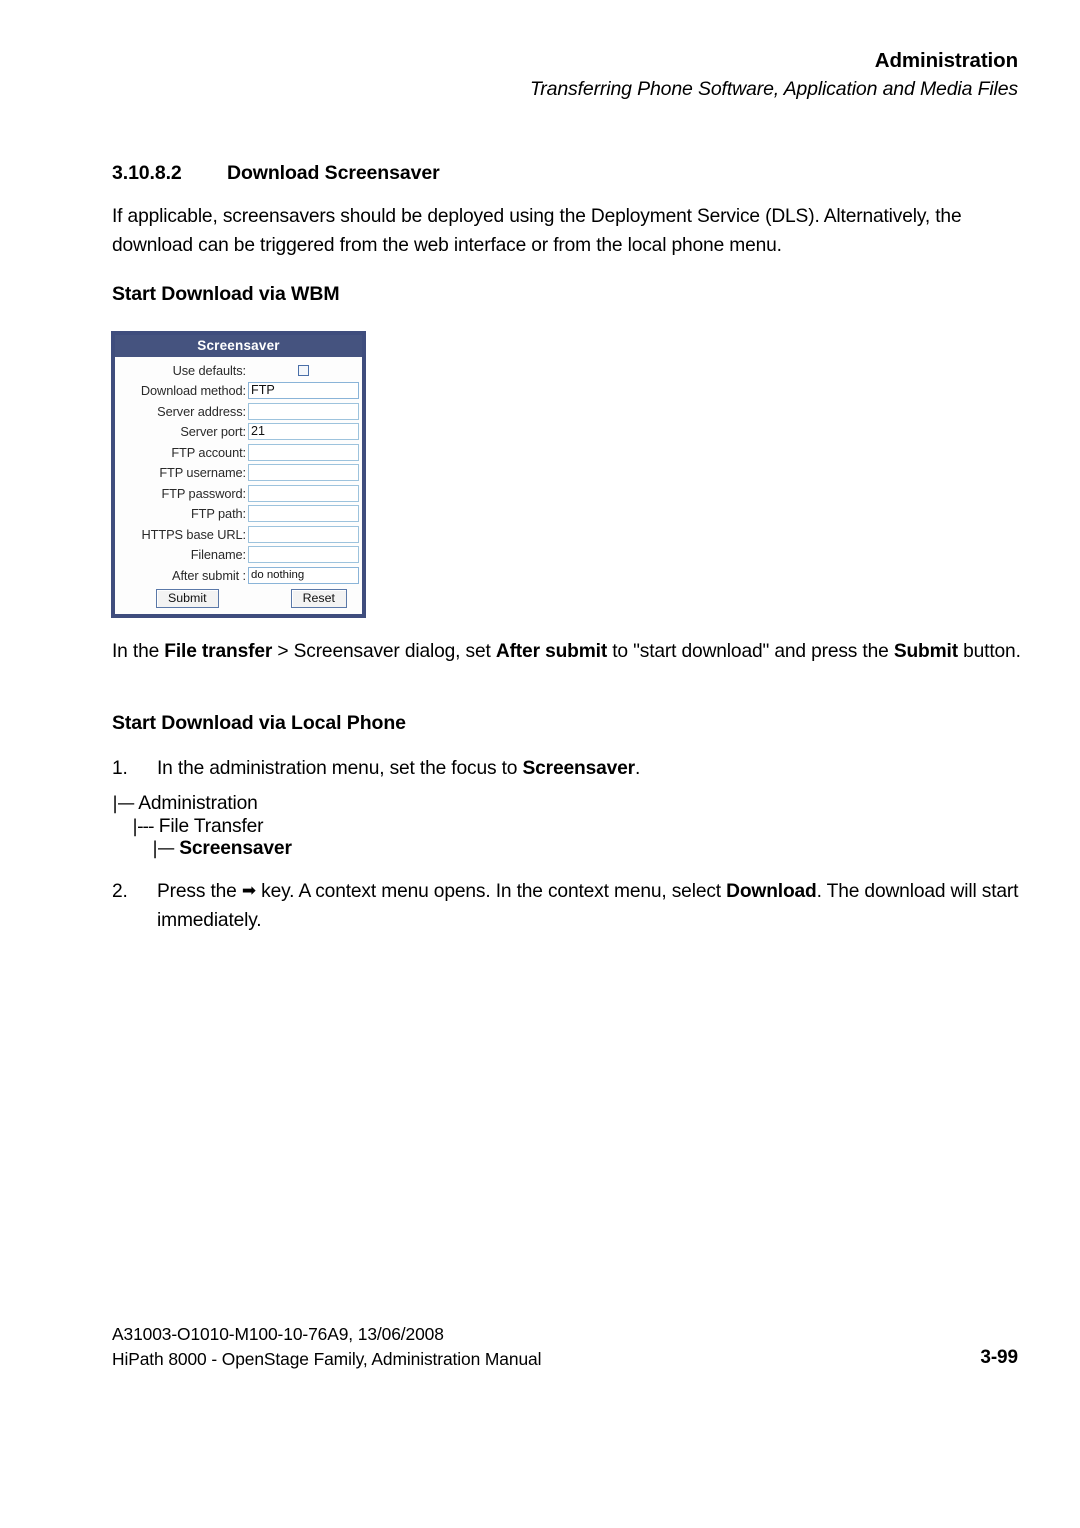 Image resolution: width=1080 pixels, height=1528 pixels. Describe the element at coordinates (194, 534) in the screenshot. I see `label-https-base-url: HTTPS base URL:` at that location.